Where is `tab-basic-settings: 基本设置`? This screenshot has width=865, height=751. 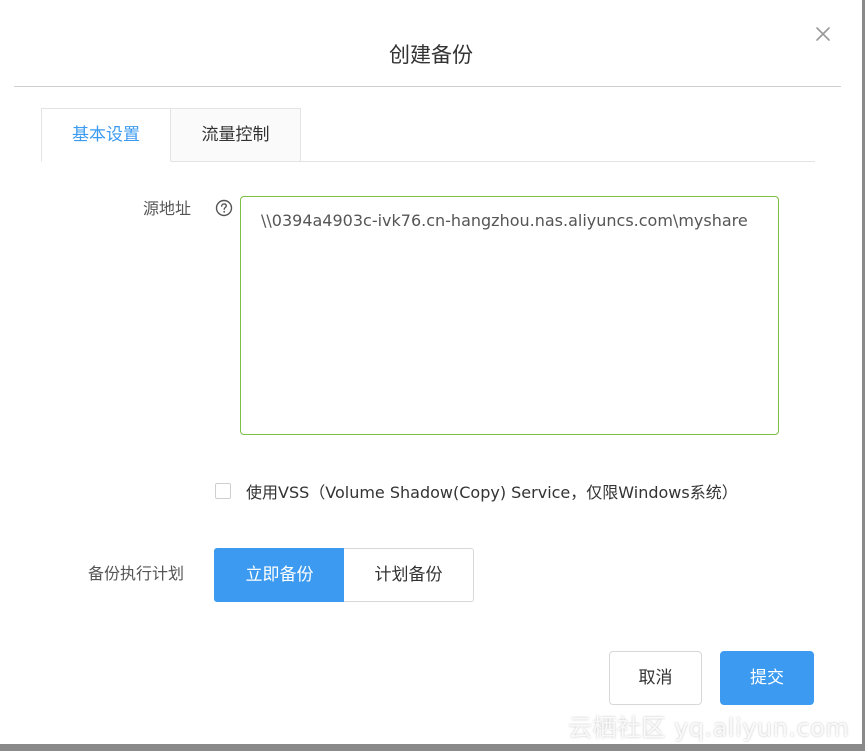
tab-basic-settings: 基本设置 is located at coordinates (106, 135).